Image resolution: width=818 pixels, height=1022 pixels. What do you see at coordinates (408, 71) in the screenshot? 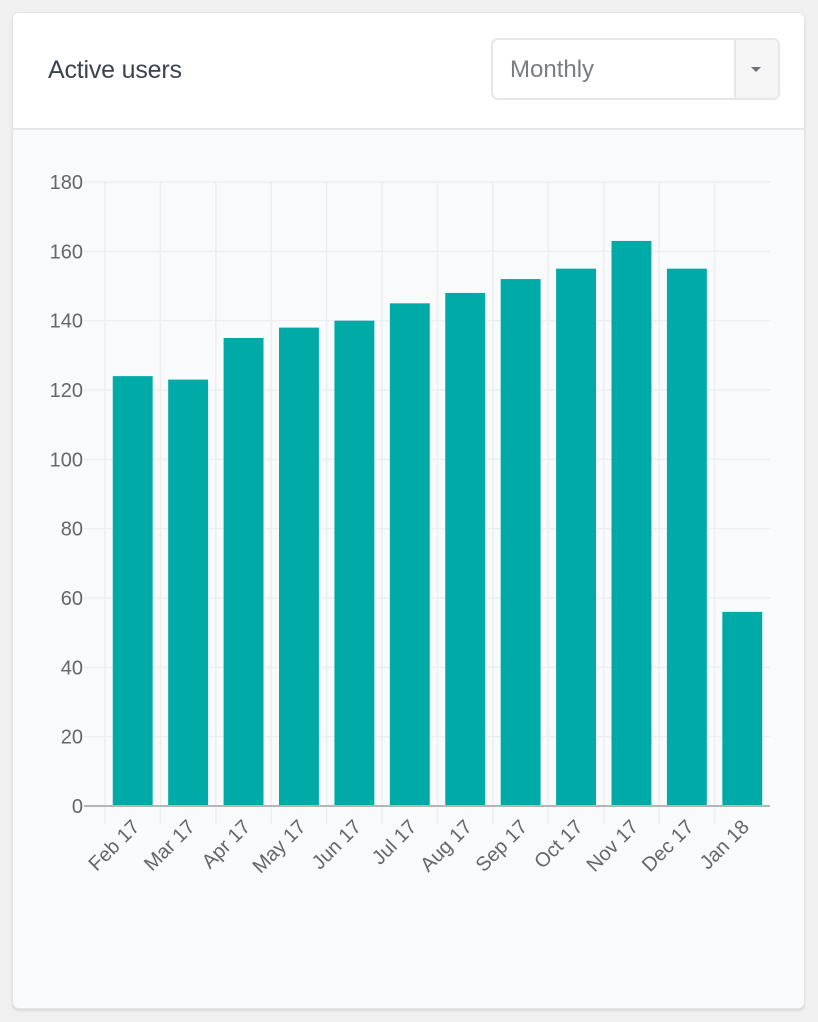
I see `card-header: Active users Monthly` at bounding box center [408, 71].